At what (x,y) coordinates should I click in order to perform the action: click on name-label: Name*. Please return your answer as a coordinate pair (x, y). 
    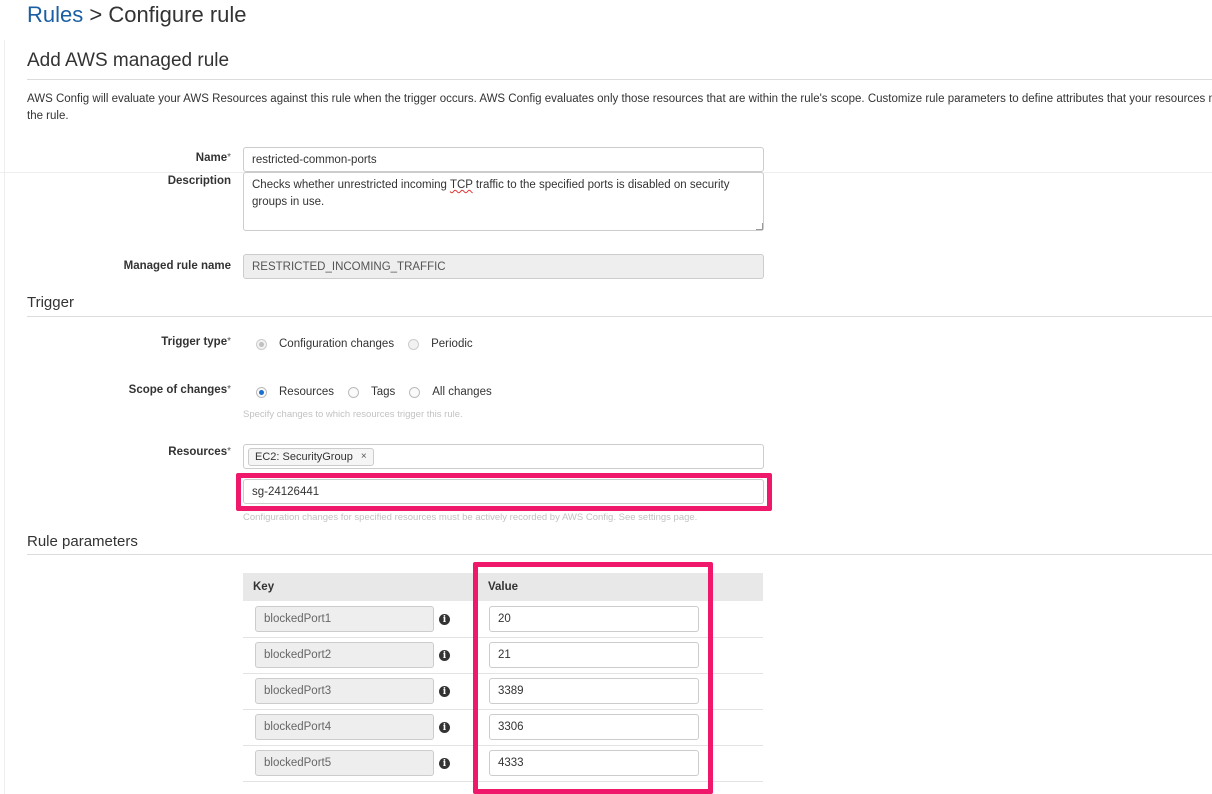
    Looking at the image, I should click on (131, 158).